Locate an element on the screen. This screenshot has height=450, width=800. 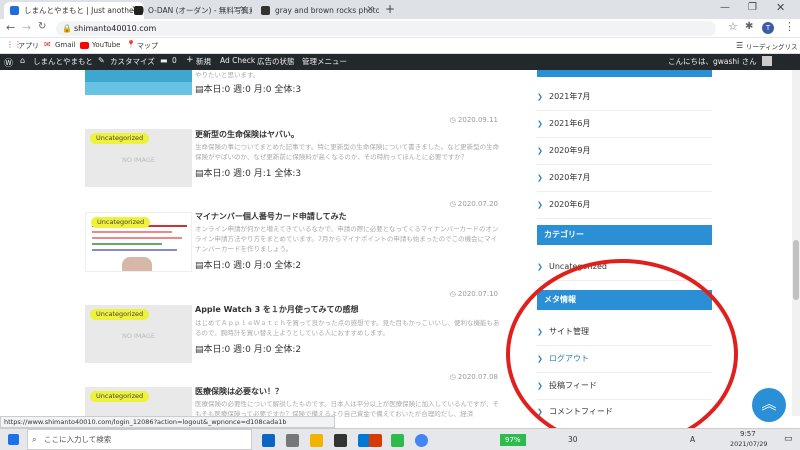
reload-icon: ↻ is located at coordinates (42, 26).